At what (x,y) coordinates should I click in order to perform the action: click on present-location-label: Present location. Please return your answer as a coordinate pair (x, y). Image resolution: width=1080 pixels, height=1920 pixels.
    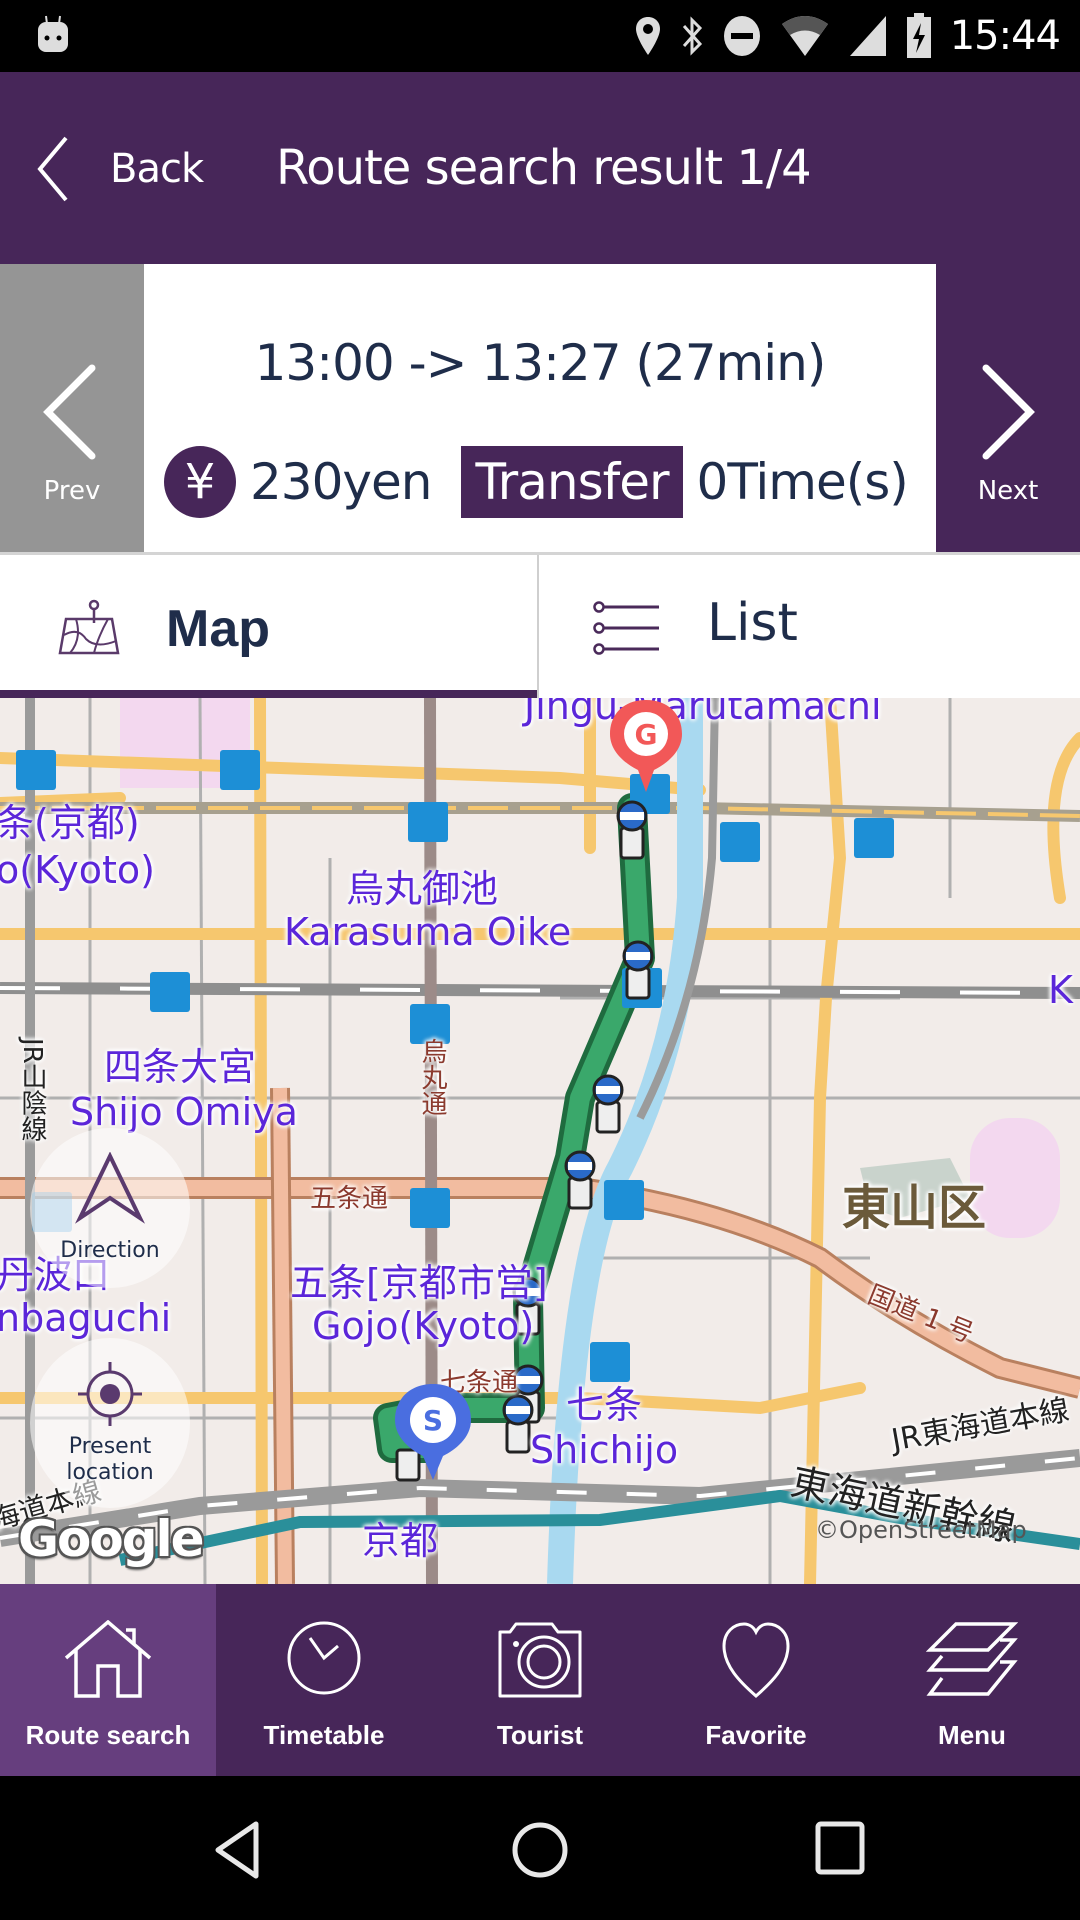
    Looking at the image, I should click on (110, 1459).